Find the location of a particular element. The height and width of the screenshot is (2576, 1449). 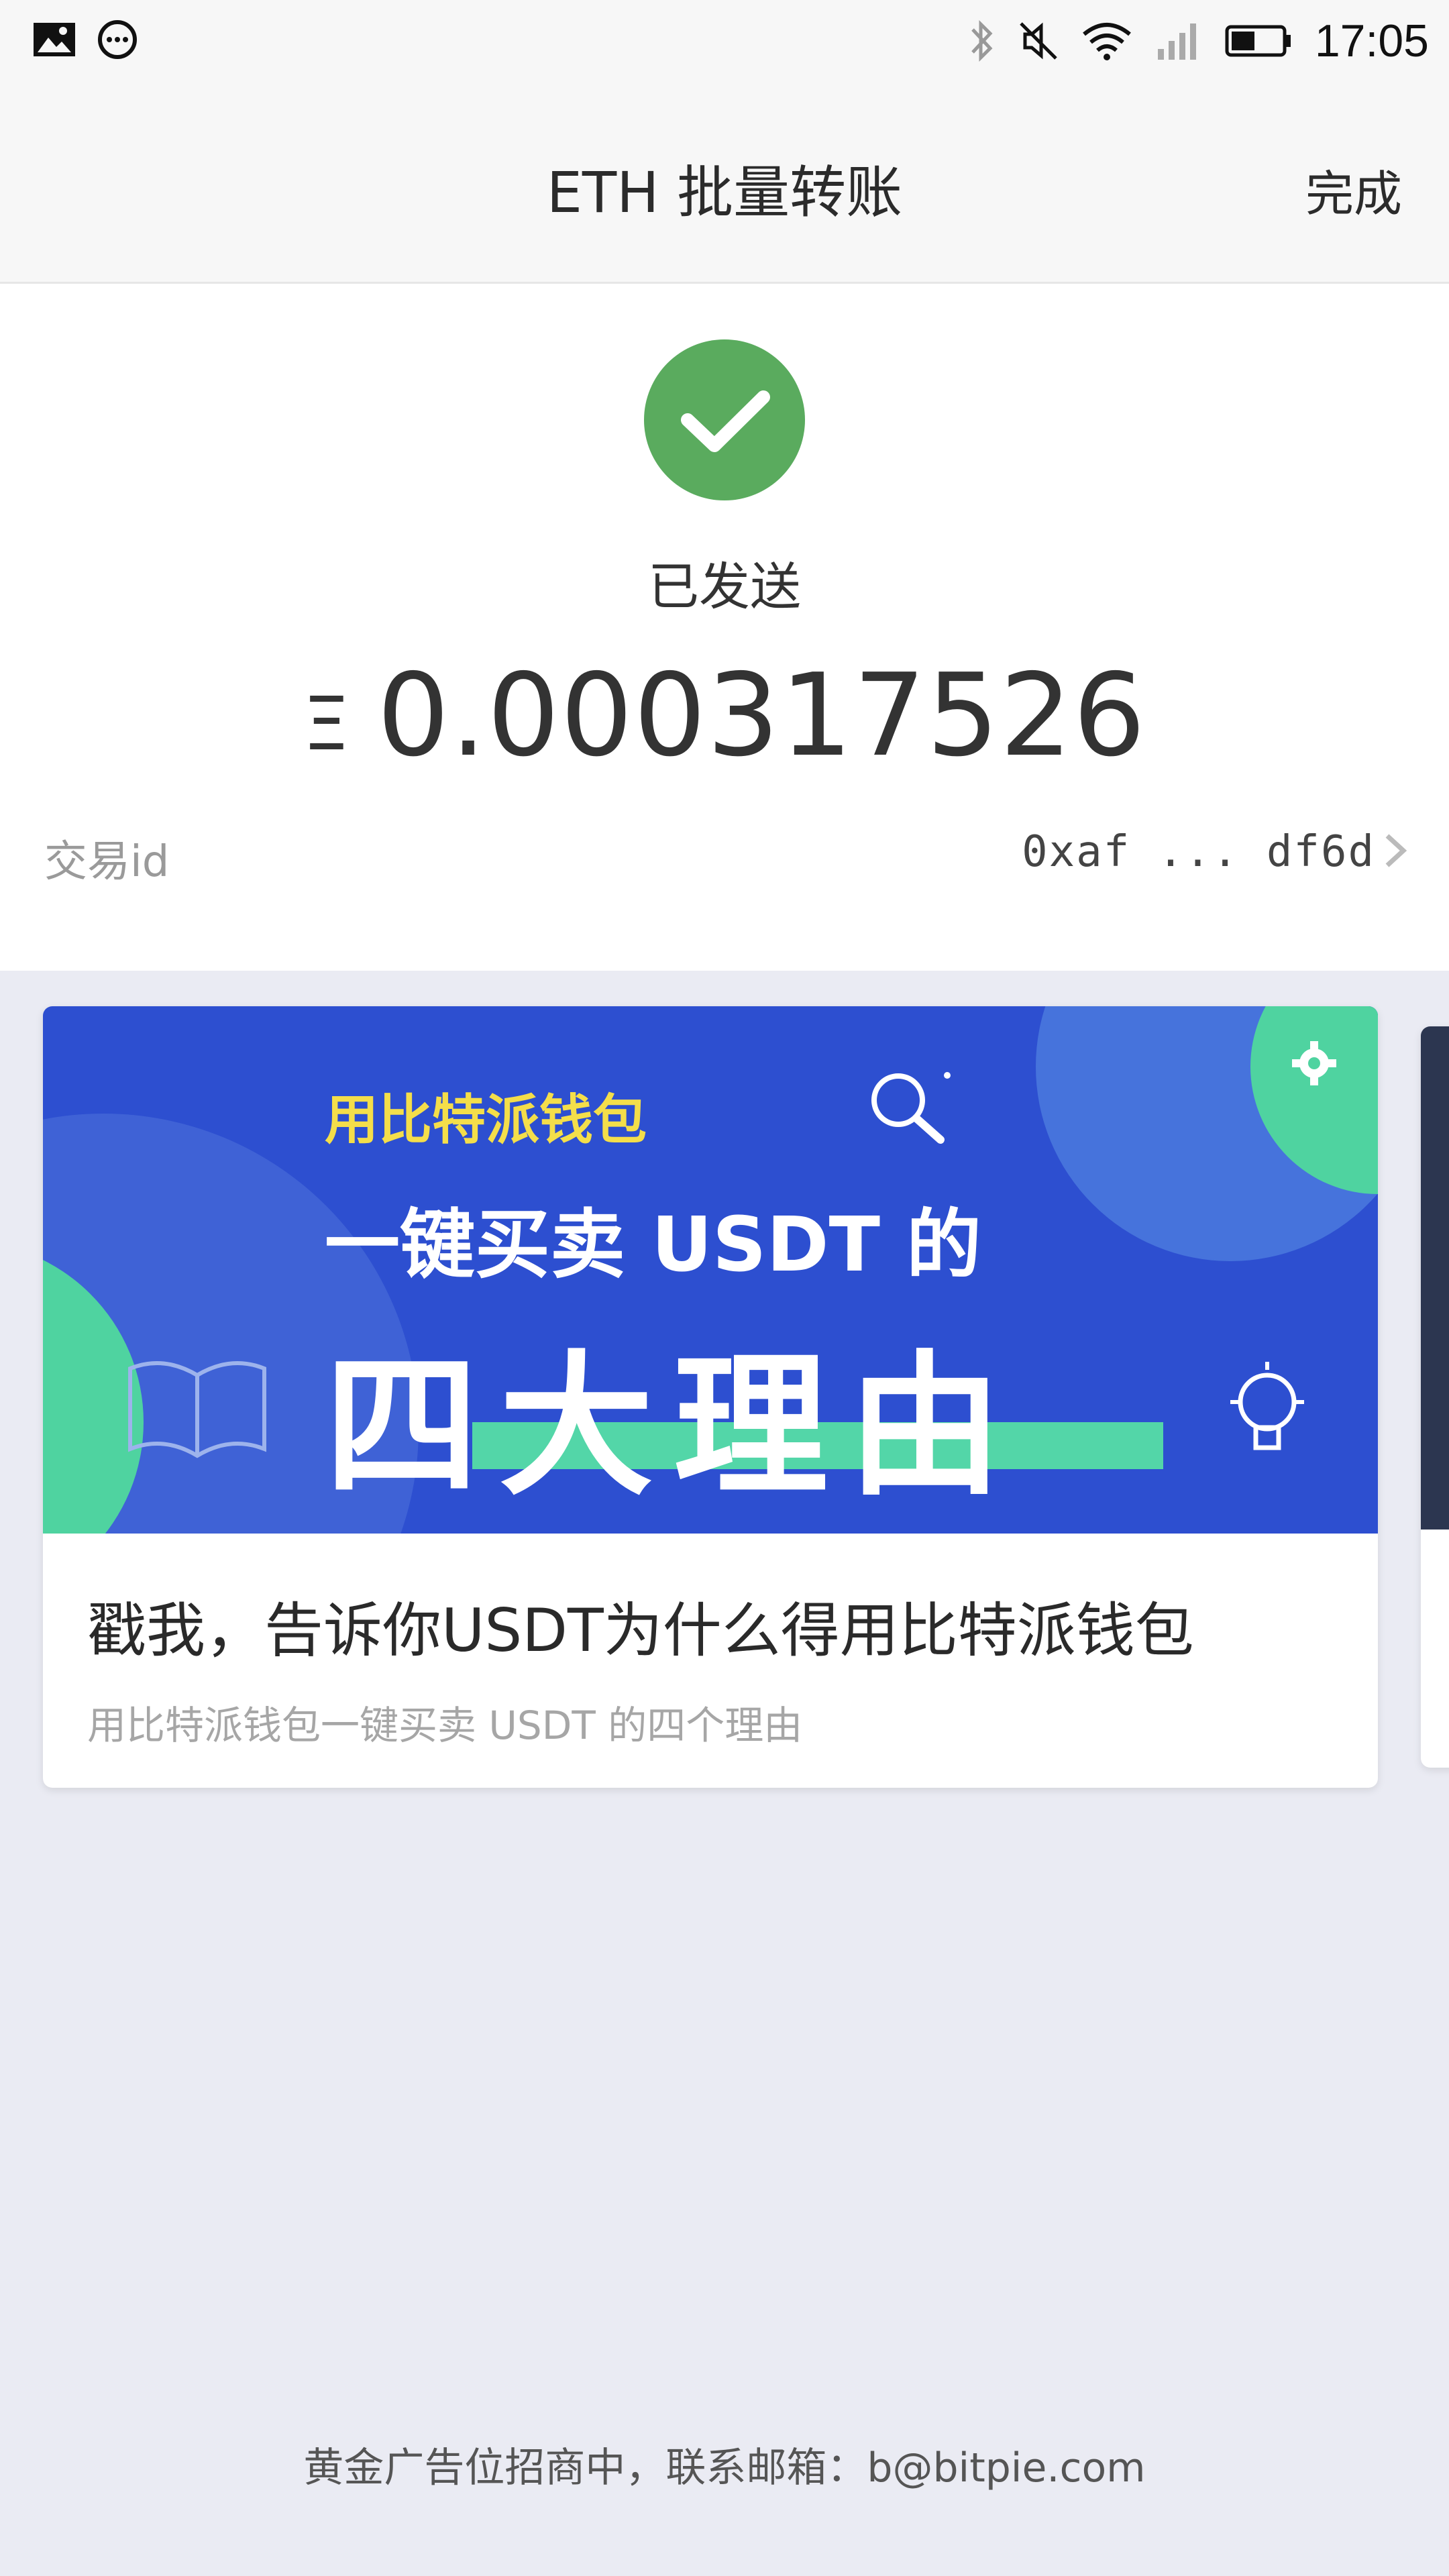

banner-line-1: 用比特派钱包 is located at coordinates (486, 1120).